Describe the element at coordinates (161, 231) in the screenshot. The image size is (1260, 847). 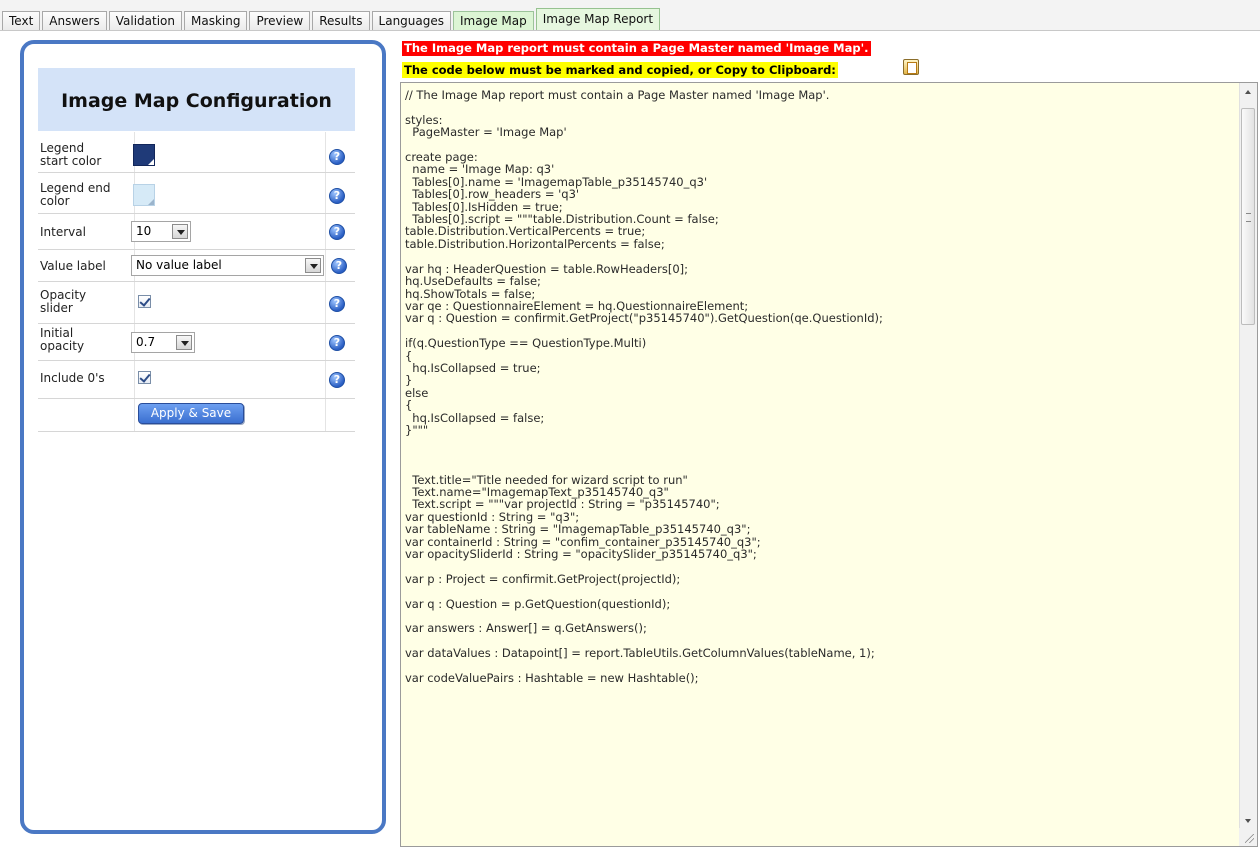
I see `interval-select: 10` at that location.